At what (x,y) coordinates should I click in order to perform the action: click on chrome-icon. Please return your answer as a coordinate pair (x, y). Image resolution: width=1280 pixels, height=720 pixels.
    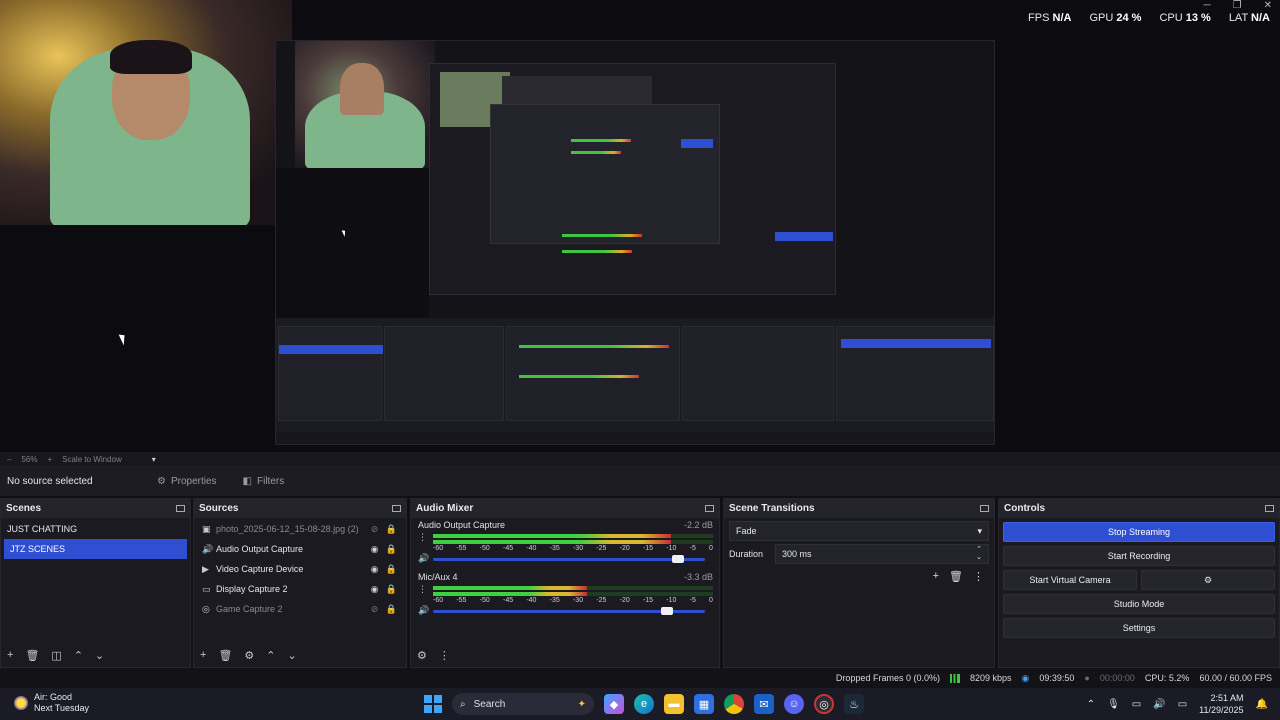
    Looking at the image, I should click on (734, 704).